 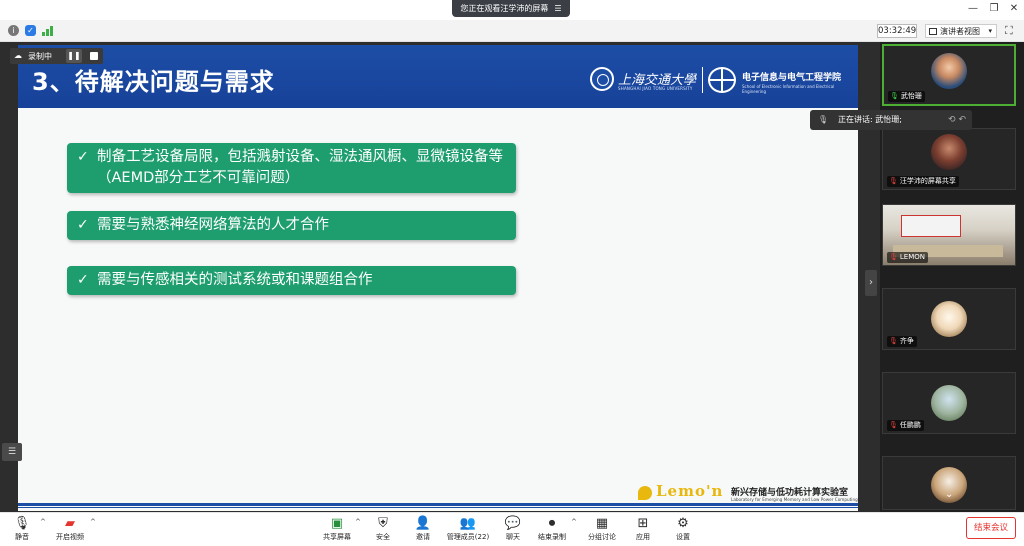 What do you see at coordinates (423, 537) in the screenshot?
I see `invite-label: 邀请` at bounding box center [423, 537].